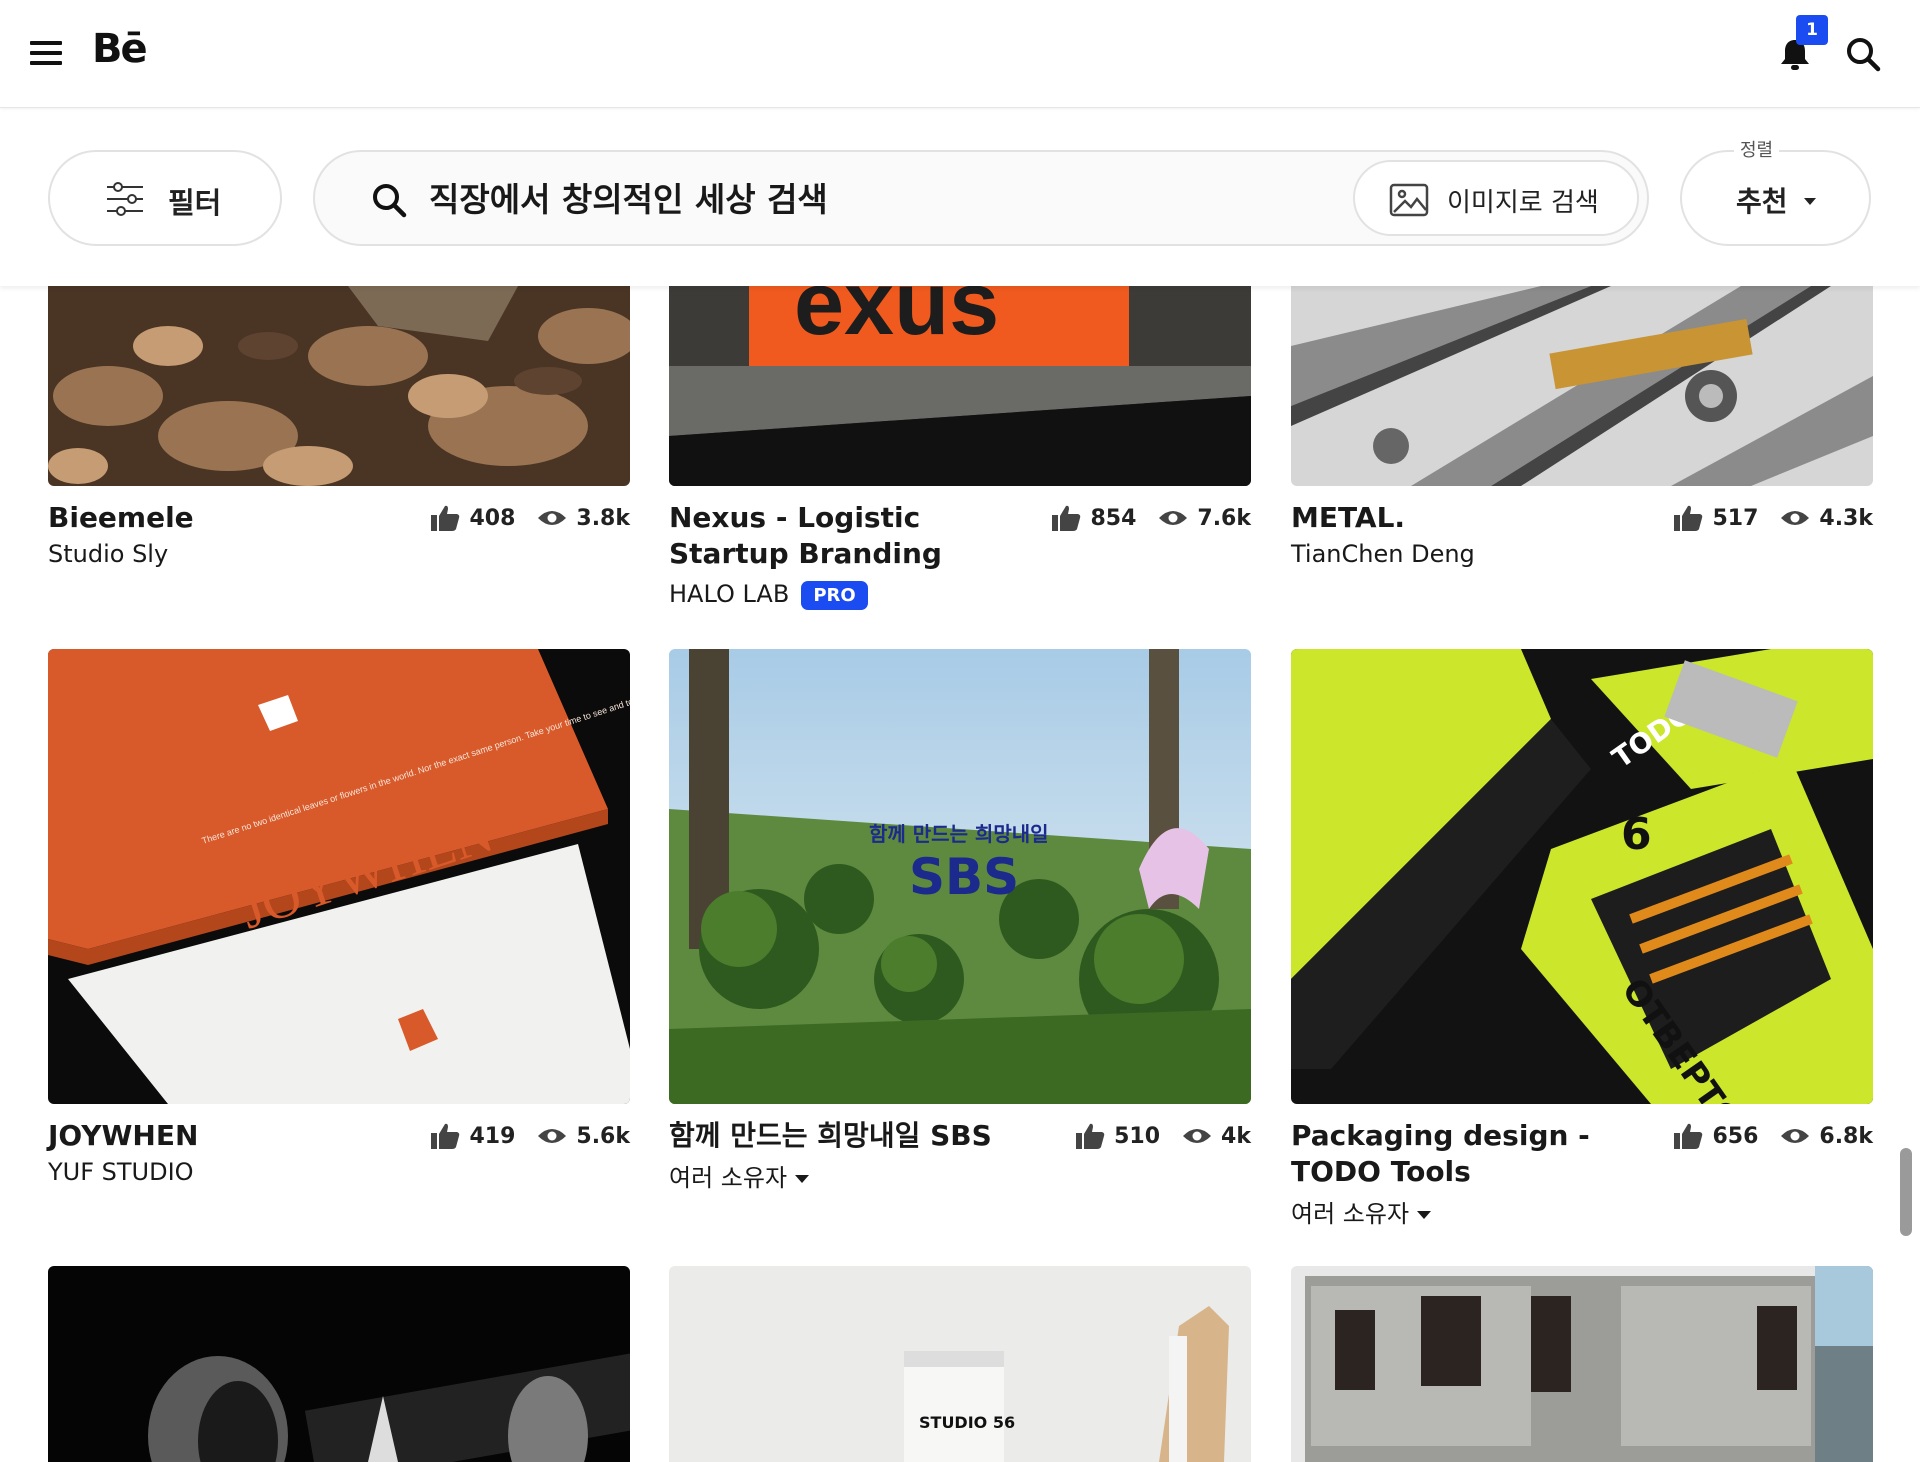 Image resolution: width=1920 pixels, height=1462 pixels. What do you see at coordinates (1735, 1136) in the screenshot?
I see `like-count: 656` at bounding box center [1735, 1136].